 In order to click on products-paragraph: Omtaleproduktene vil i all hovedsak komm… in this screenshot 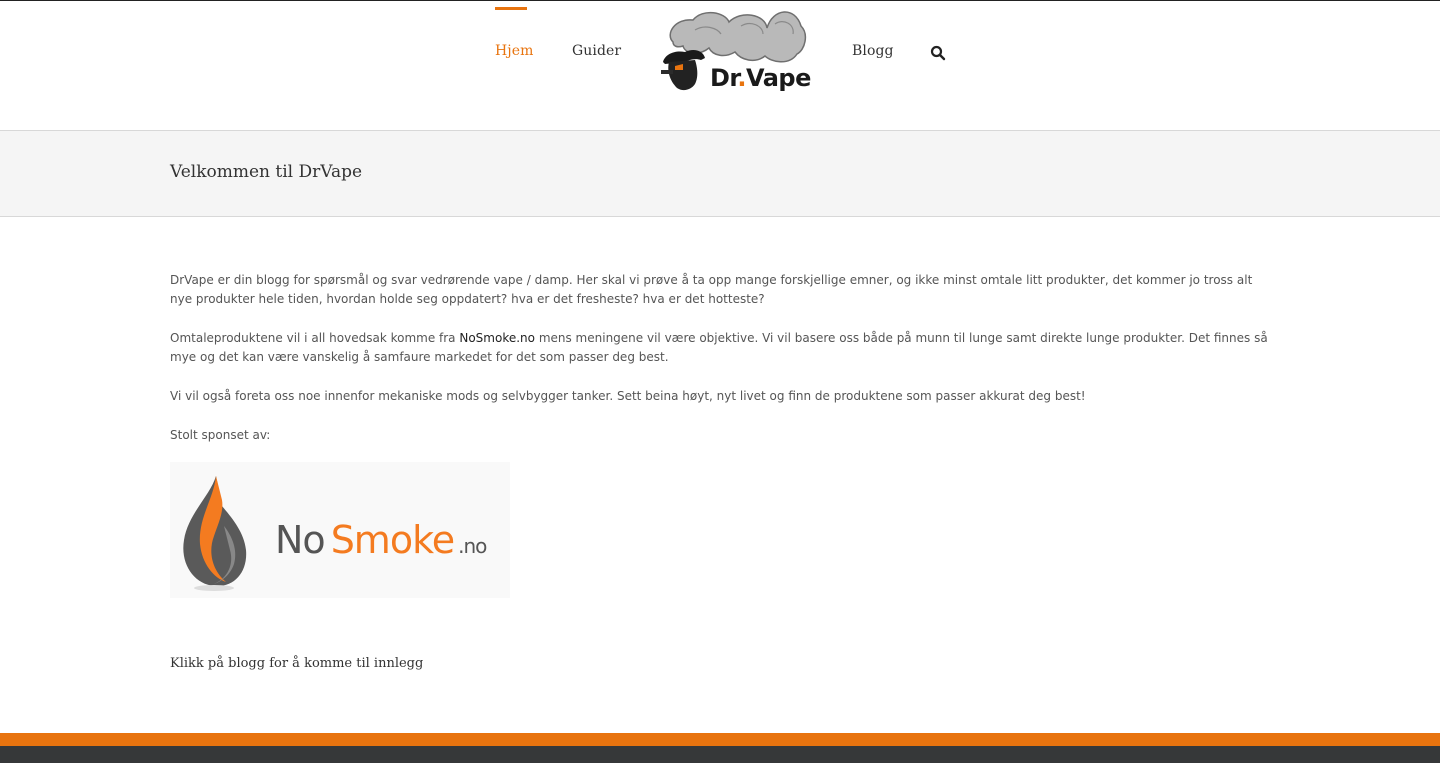, I will do `click(720, 348)`.